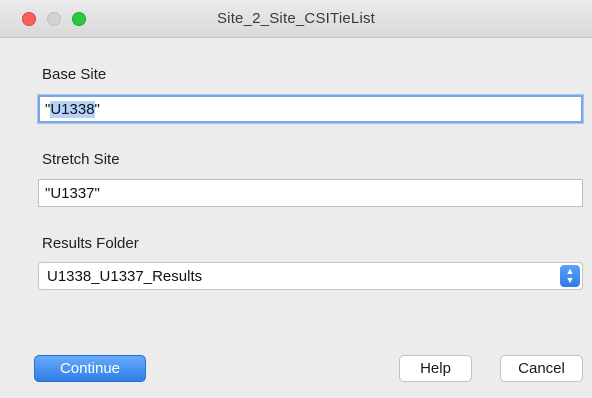 This screenshot has height=398, width=592. I want to click on cancel-button: Cancel, so click(541, 368).